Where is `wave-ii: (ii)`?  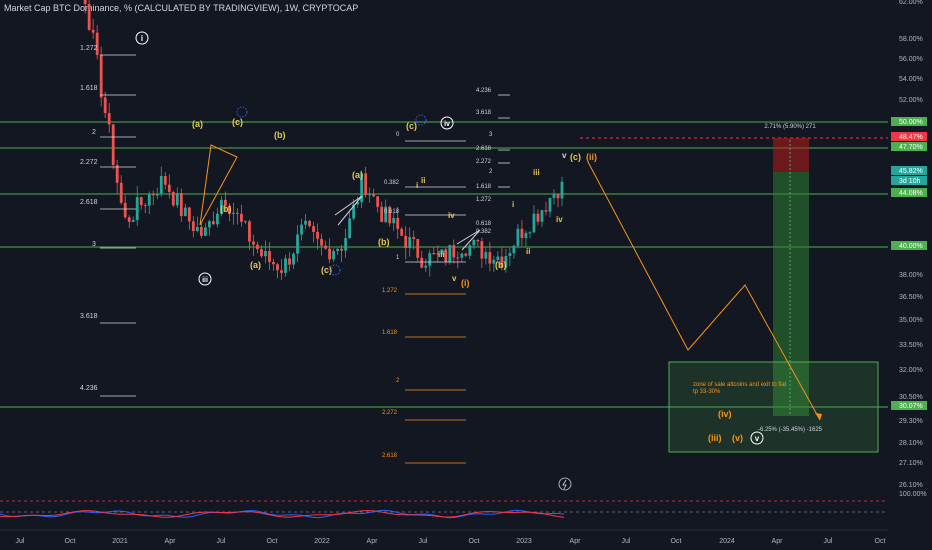 wave-ii: (ii) is located at coordinates (591, 157).